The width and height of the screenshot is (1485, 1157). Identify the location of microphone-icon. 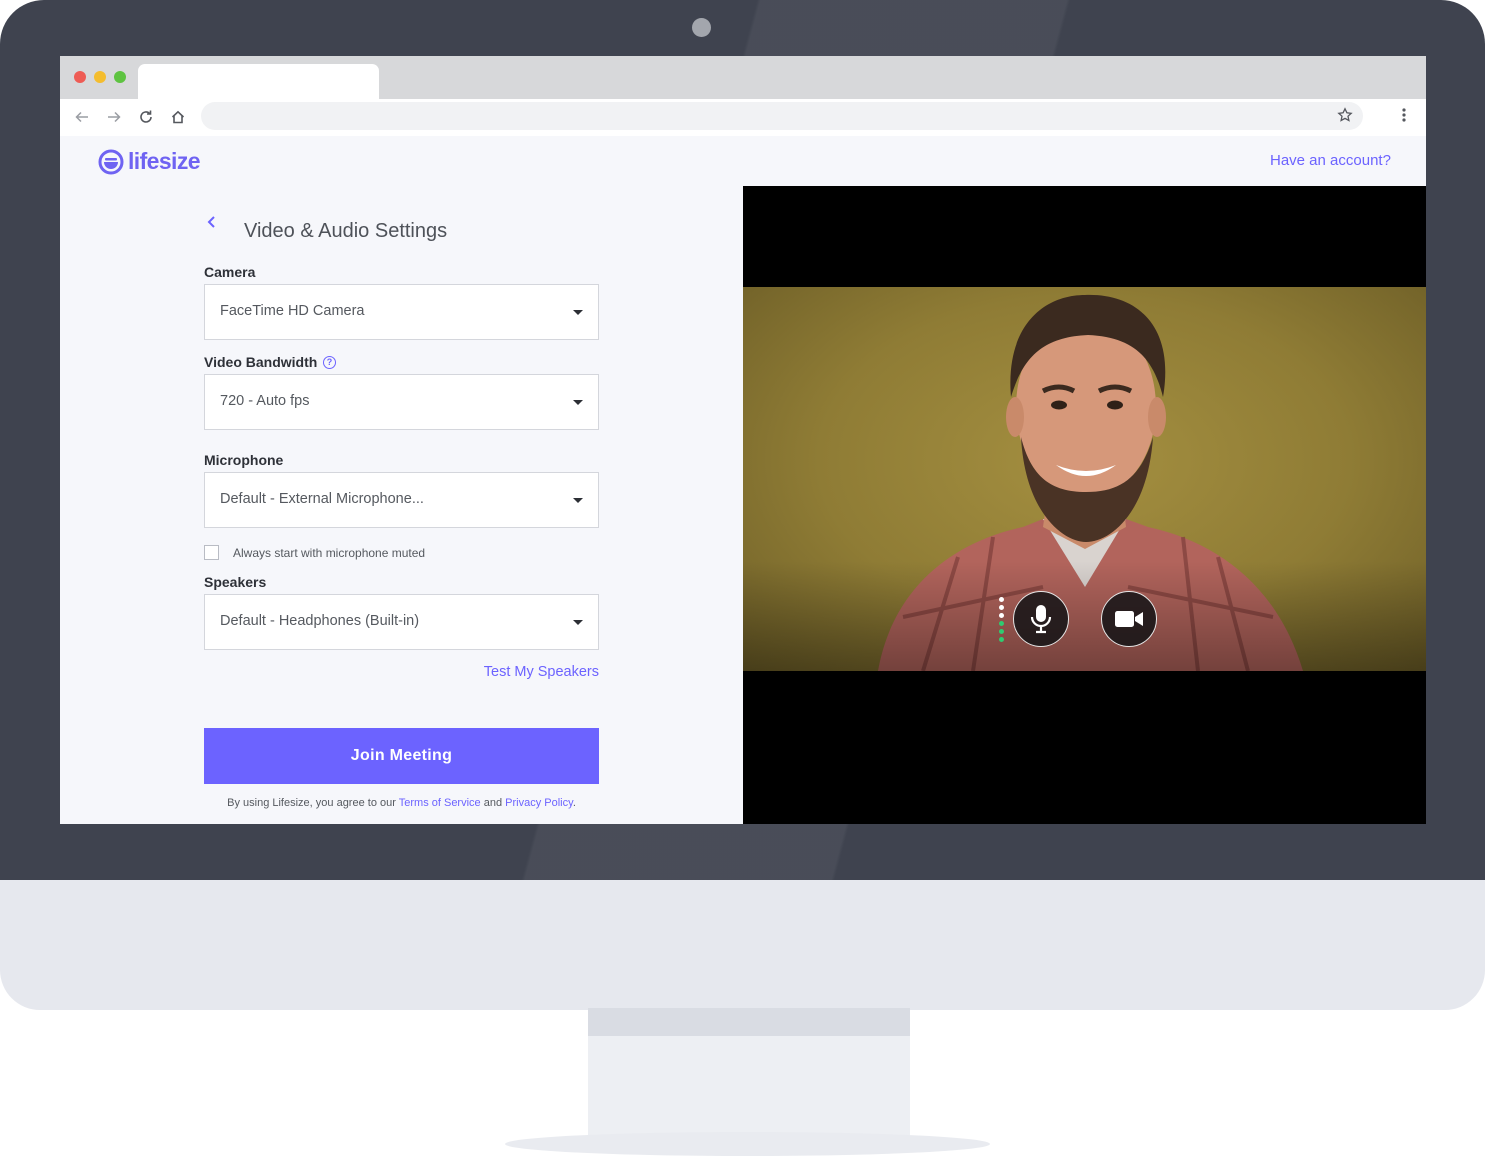
(1041, 619).